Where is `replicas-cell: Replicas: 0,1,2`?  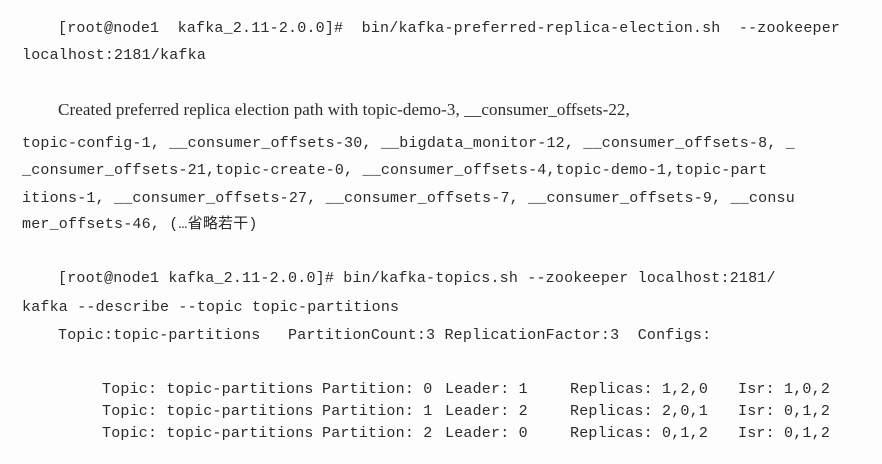 replicas-cell: Replicas: 0,1,2 is located at coordinates (639, 433).